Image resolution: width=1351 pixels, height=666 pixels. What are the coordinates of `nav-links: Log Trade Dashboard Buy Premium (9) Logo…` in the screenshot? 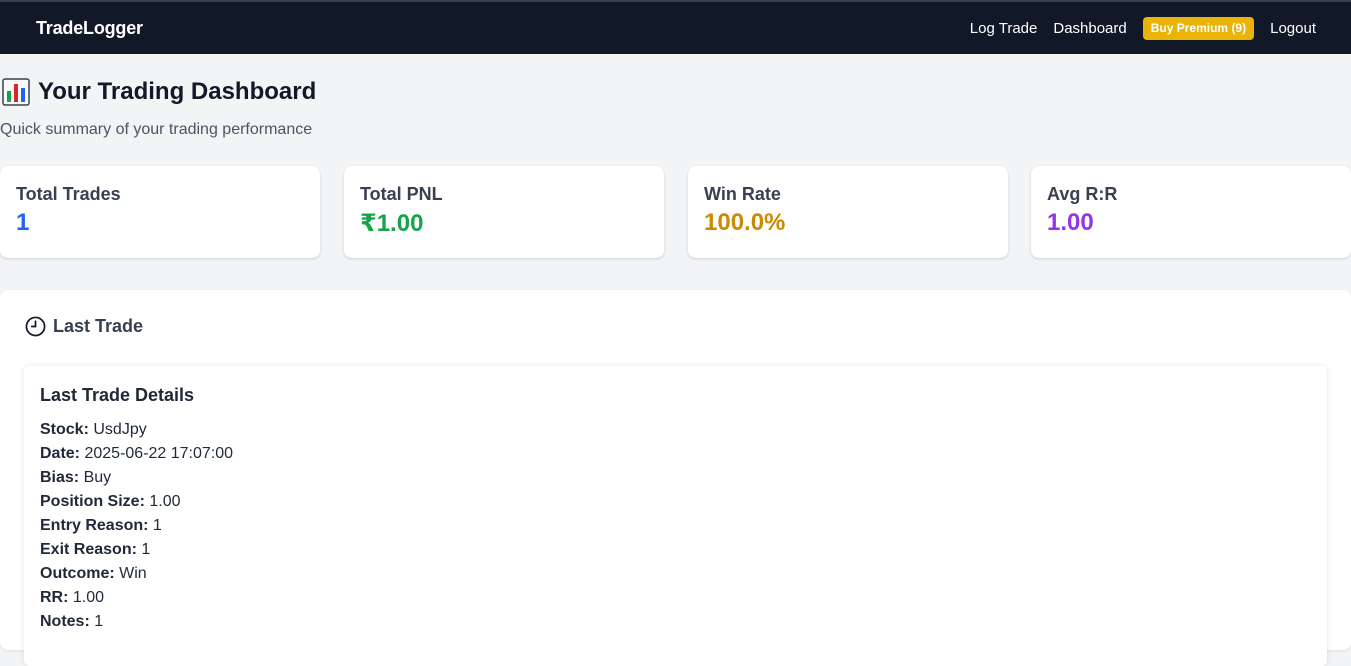 It's located at (1135, 28).